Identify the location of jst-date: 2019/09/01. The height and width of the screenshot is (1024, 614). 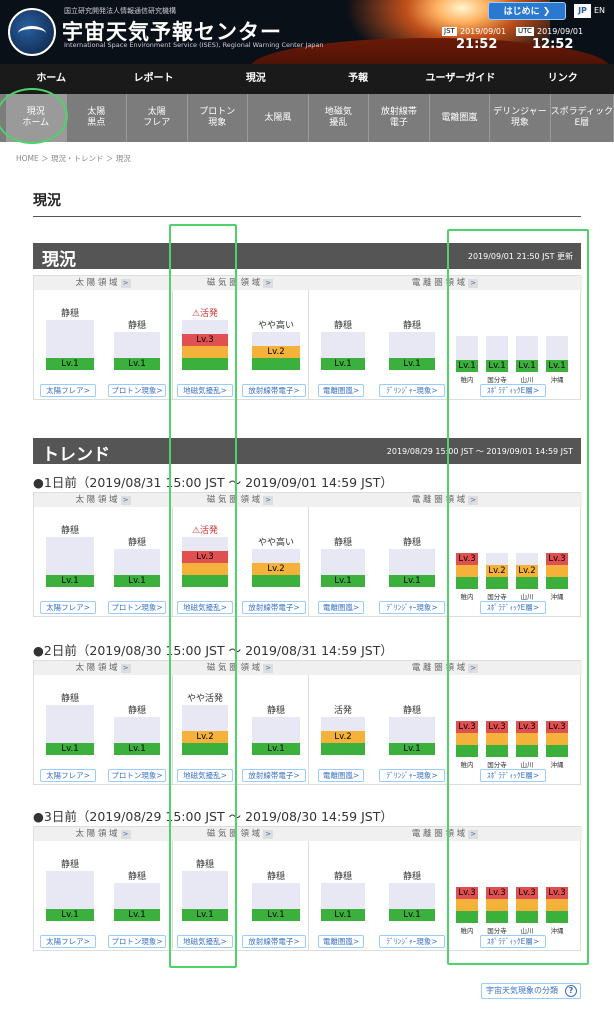
(483, 31).